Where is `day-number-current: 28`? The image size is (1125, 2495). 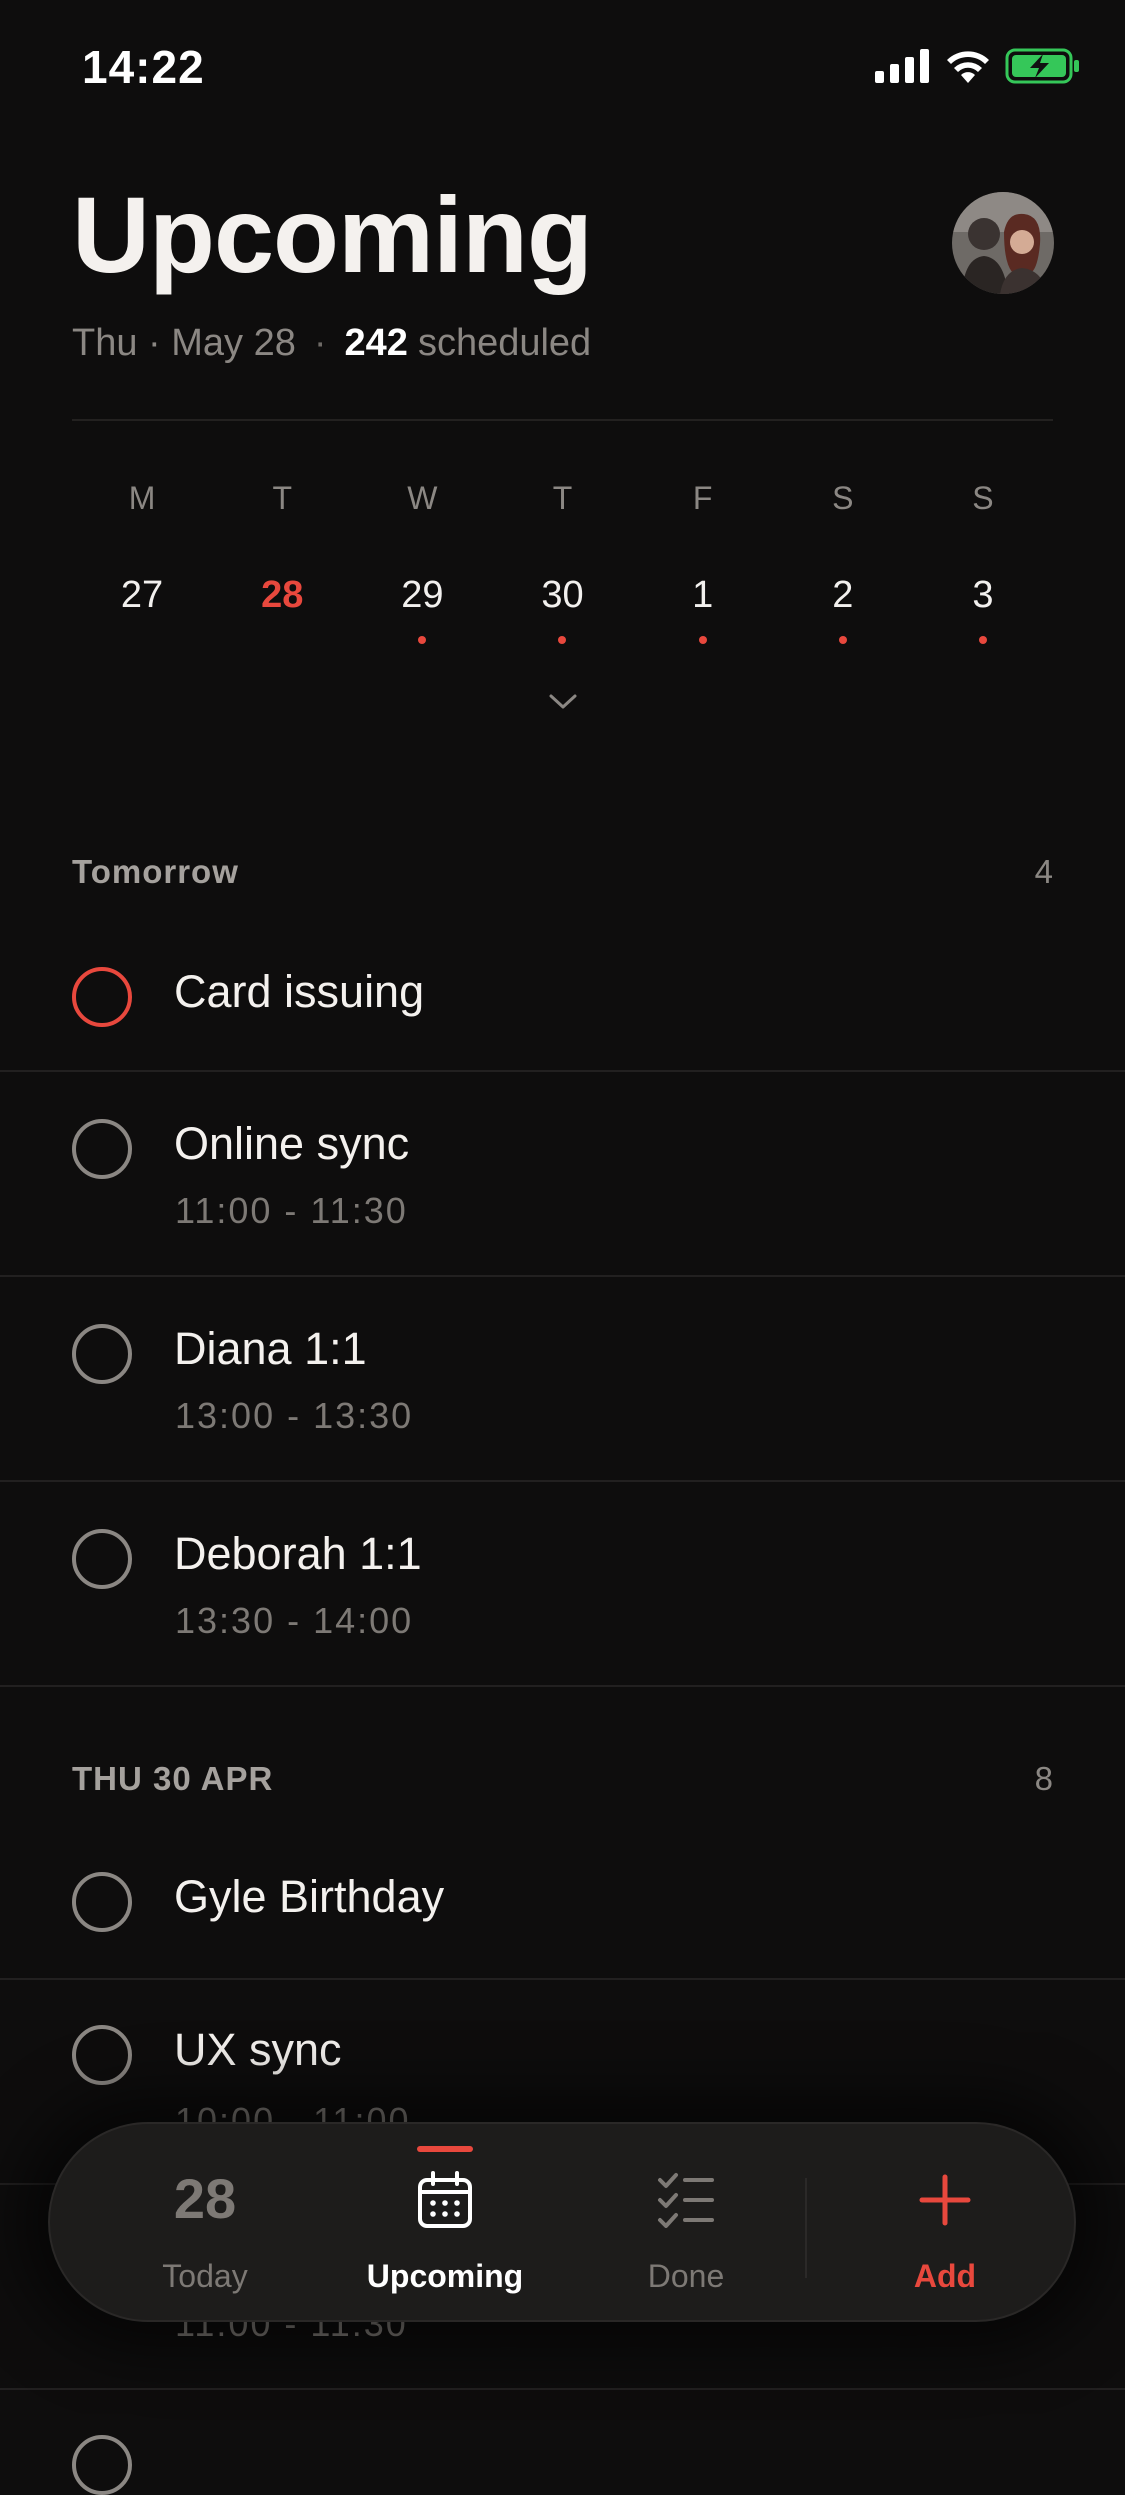
day-number-current: 28 is located at coordinates (282, 595).